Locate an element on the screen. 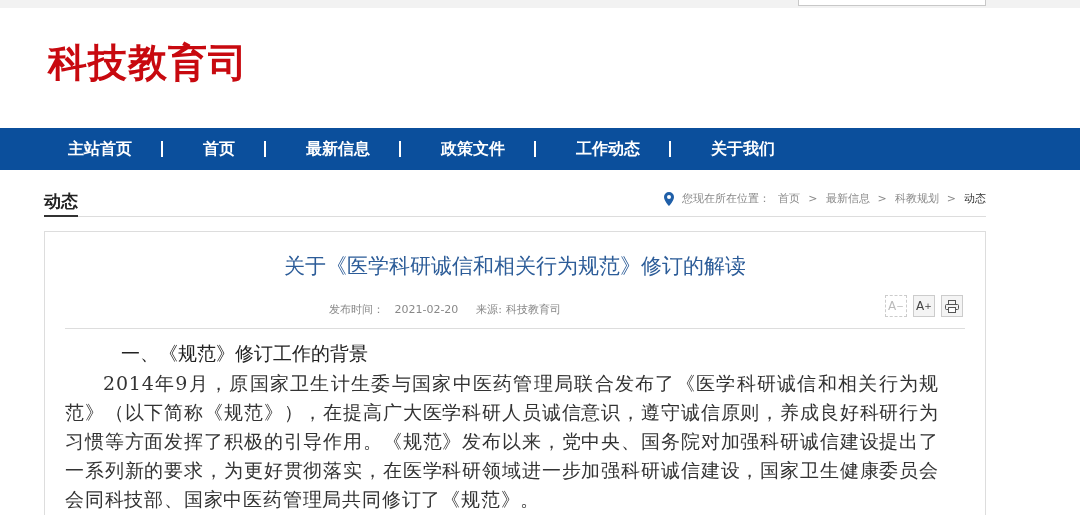  nav-link: 主站首页 is located at coordinates (100, 149).